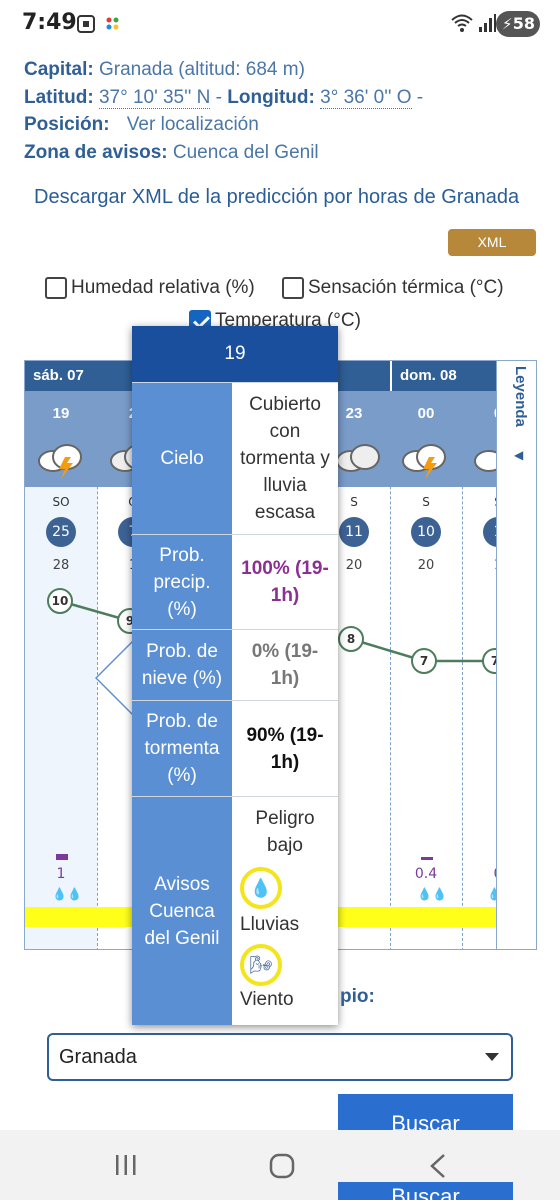  Describe the element at coordinates (311, 97) in the screenshot. I see `longitud-colon: :` at that location.